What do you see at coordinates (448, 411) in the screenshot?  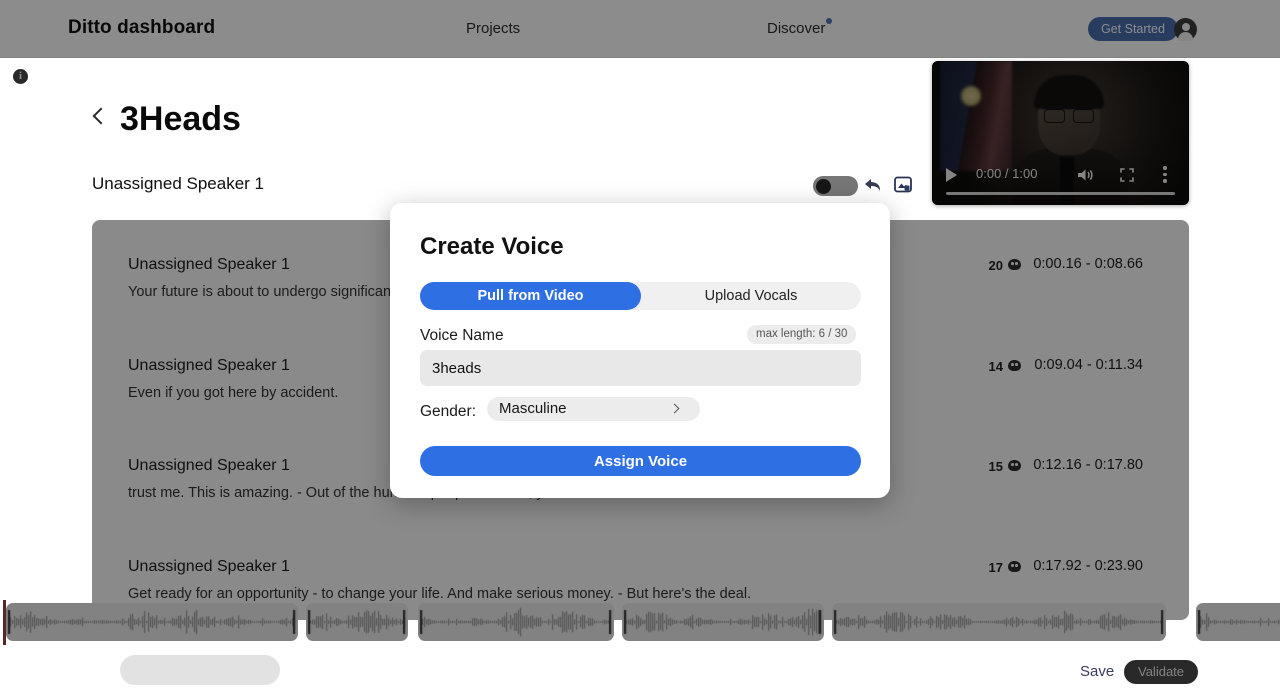 I see `gender-label: Gender:` at bounding box center [448, 411].